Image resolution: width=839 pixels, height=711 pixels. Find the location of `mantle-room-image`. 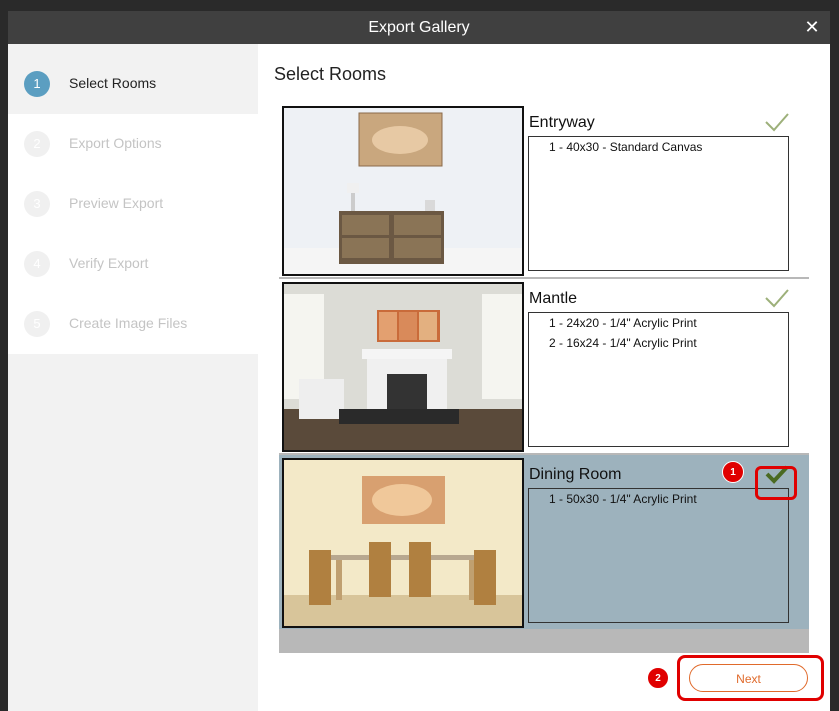

mantle-room-image is located at coordinates (403, 367).